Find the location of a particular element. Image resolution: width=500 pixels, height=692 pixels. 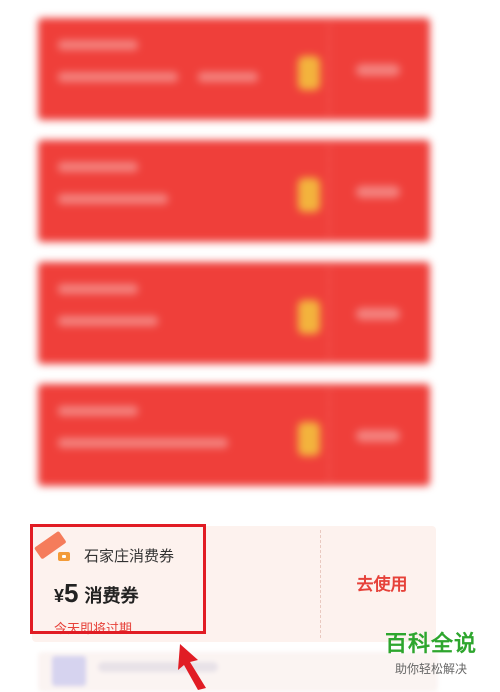

highlight-box is located at coordinates (118, 579).